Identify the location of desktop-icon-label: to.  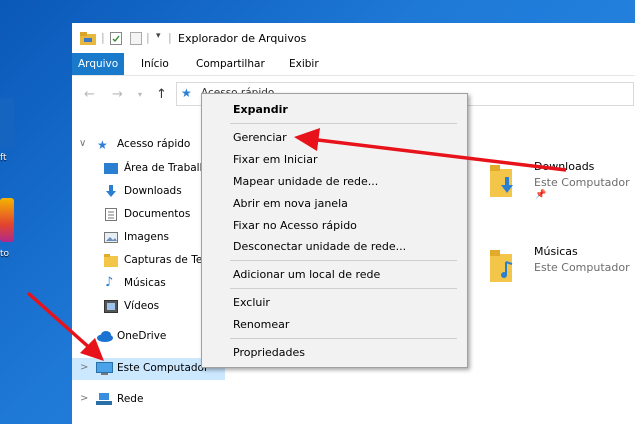
(5, 254).